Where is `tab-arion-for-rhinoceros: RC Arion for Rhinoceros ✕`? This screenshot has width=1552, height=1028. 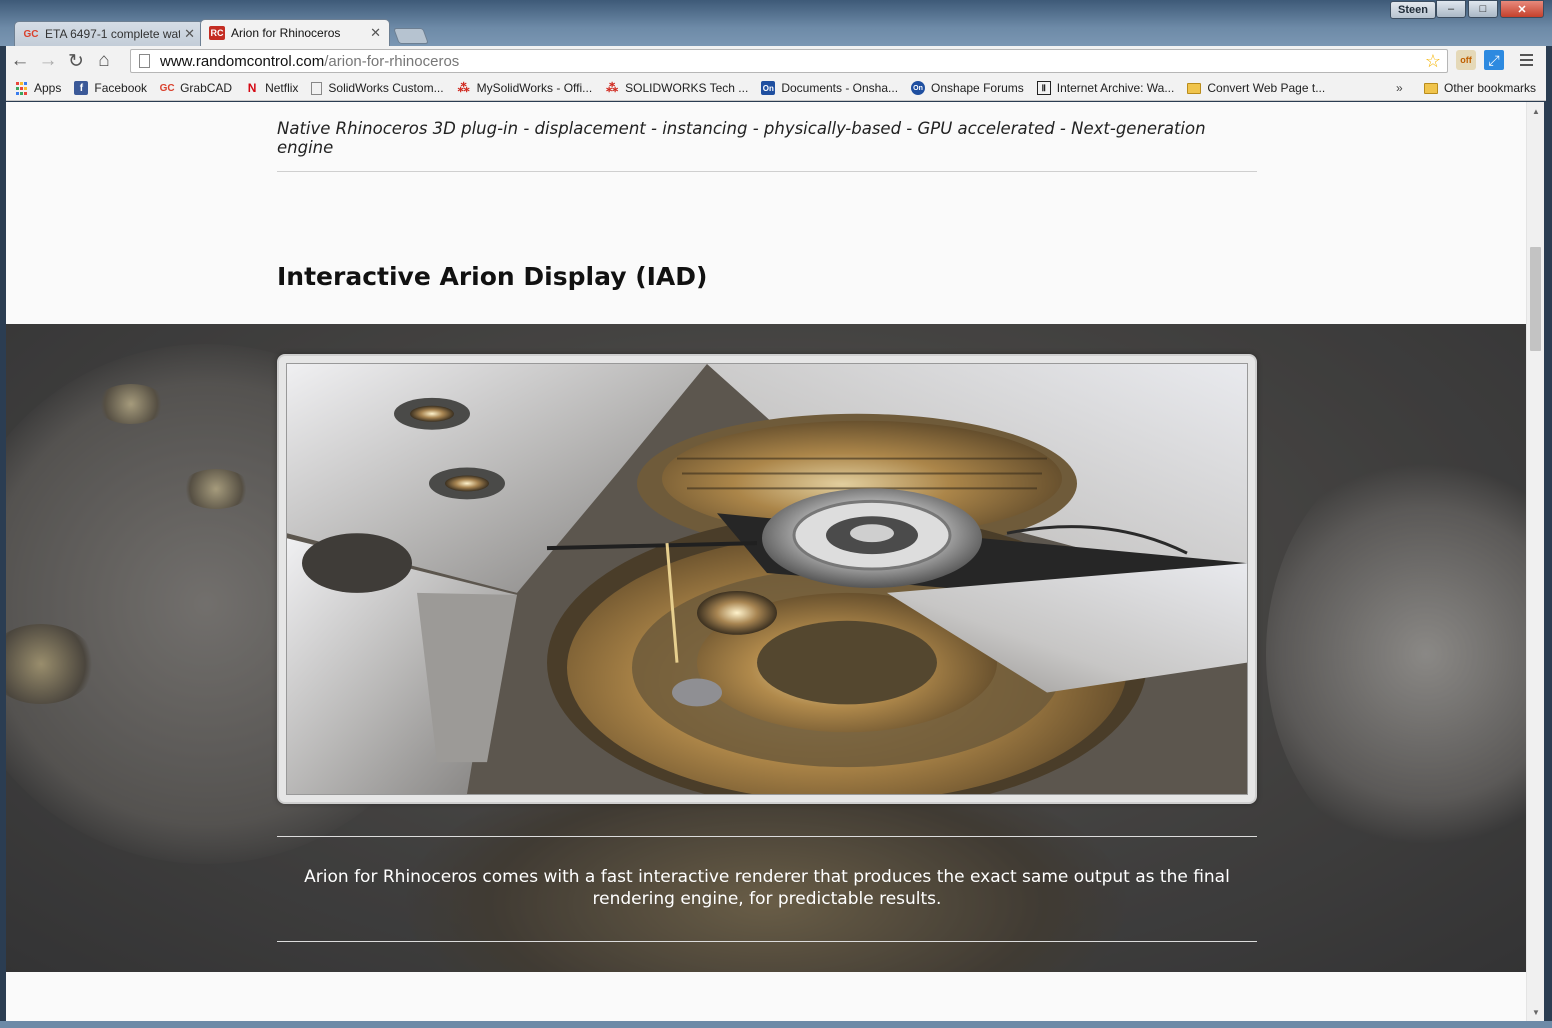 tab-arion-for-rhinoceros: RC Arion for Rhinoceros ✕ is located at coordinates (295, 32).